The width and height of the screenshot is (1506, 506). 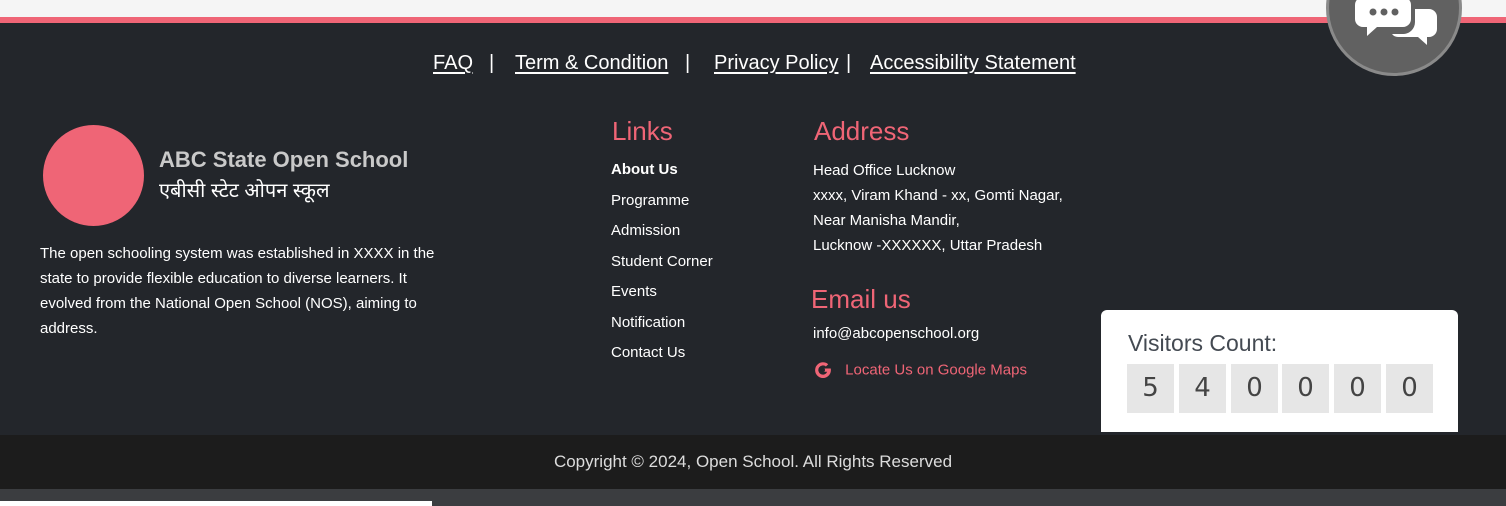 I want to click on address-line: Lucknow -XXXXXX, Uttar Pradesh, so click(x=928, y=245).